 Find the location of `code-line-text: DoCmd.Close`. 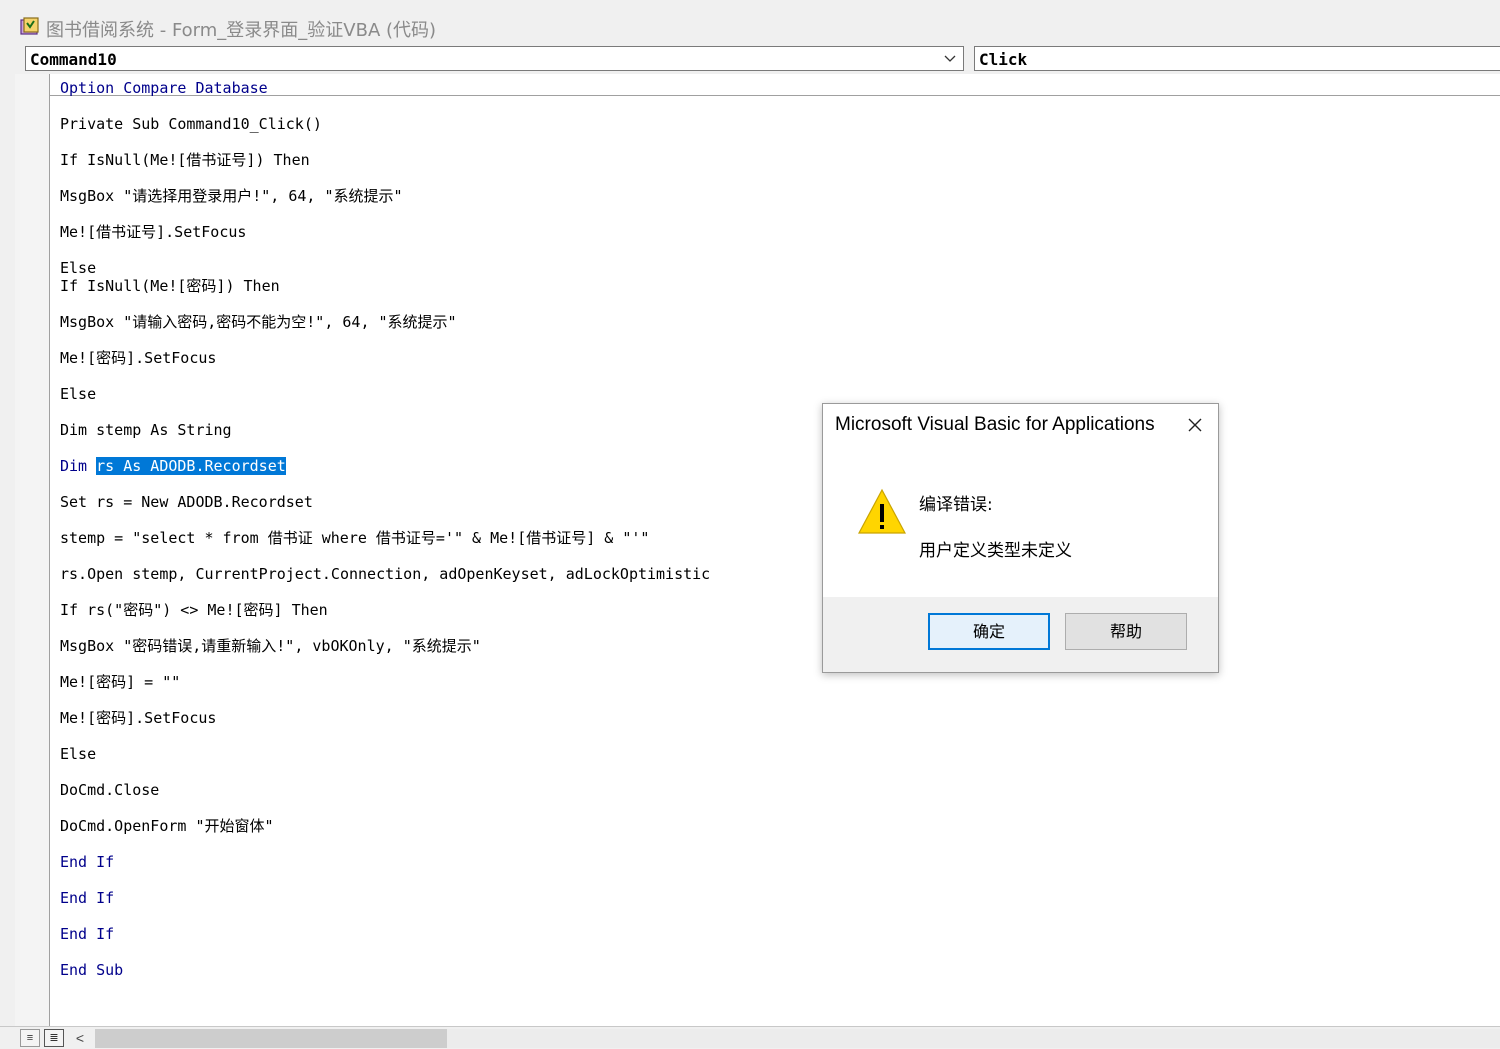

code-line-text: DoCmd.Close is located at coordinates (110, 790).